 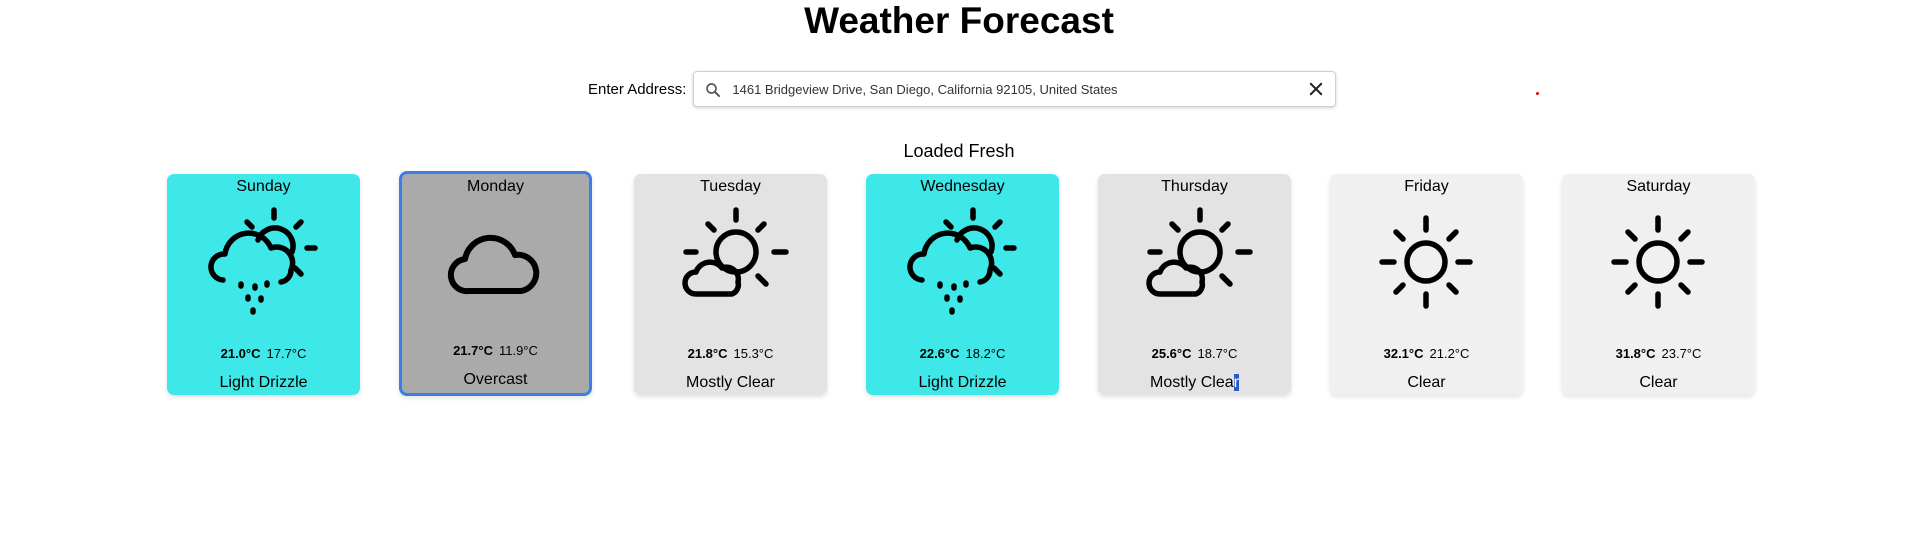 I want to click on high-temp: 21.8°C, so click(x=707, y=353).